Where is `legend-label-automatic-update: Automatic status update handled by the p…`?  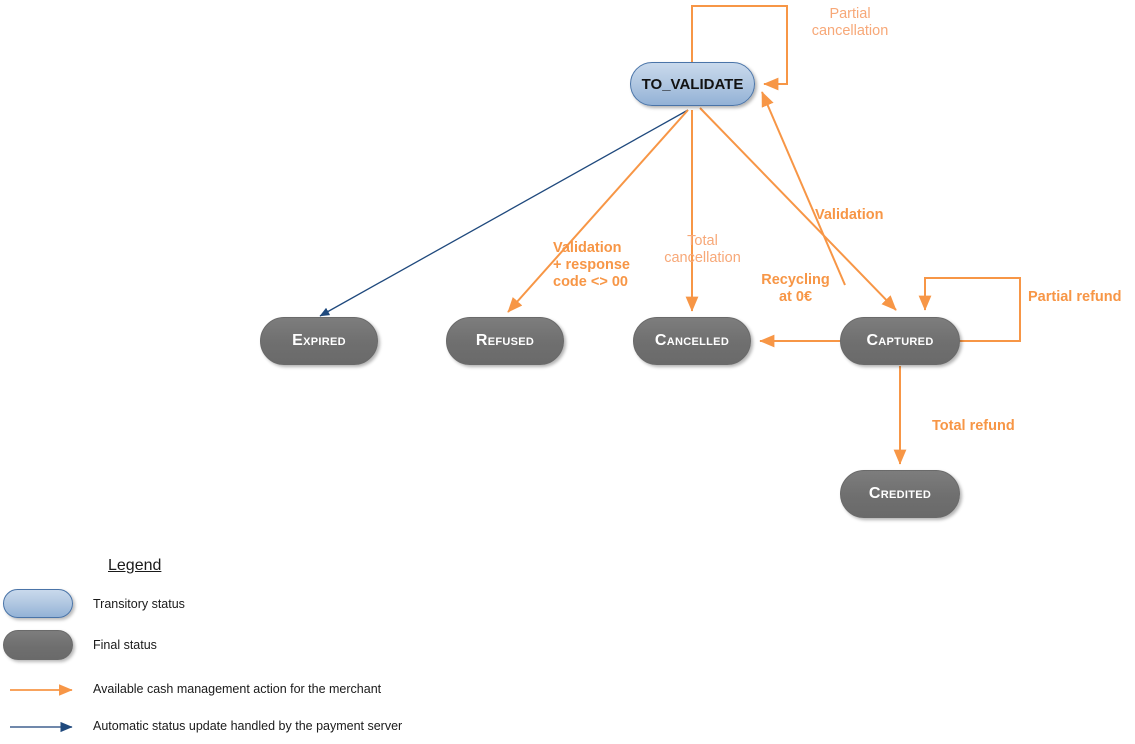
legend-label-automatic-update: Automatic status update handled by the p… is located at coordinates (248, 726).